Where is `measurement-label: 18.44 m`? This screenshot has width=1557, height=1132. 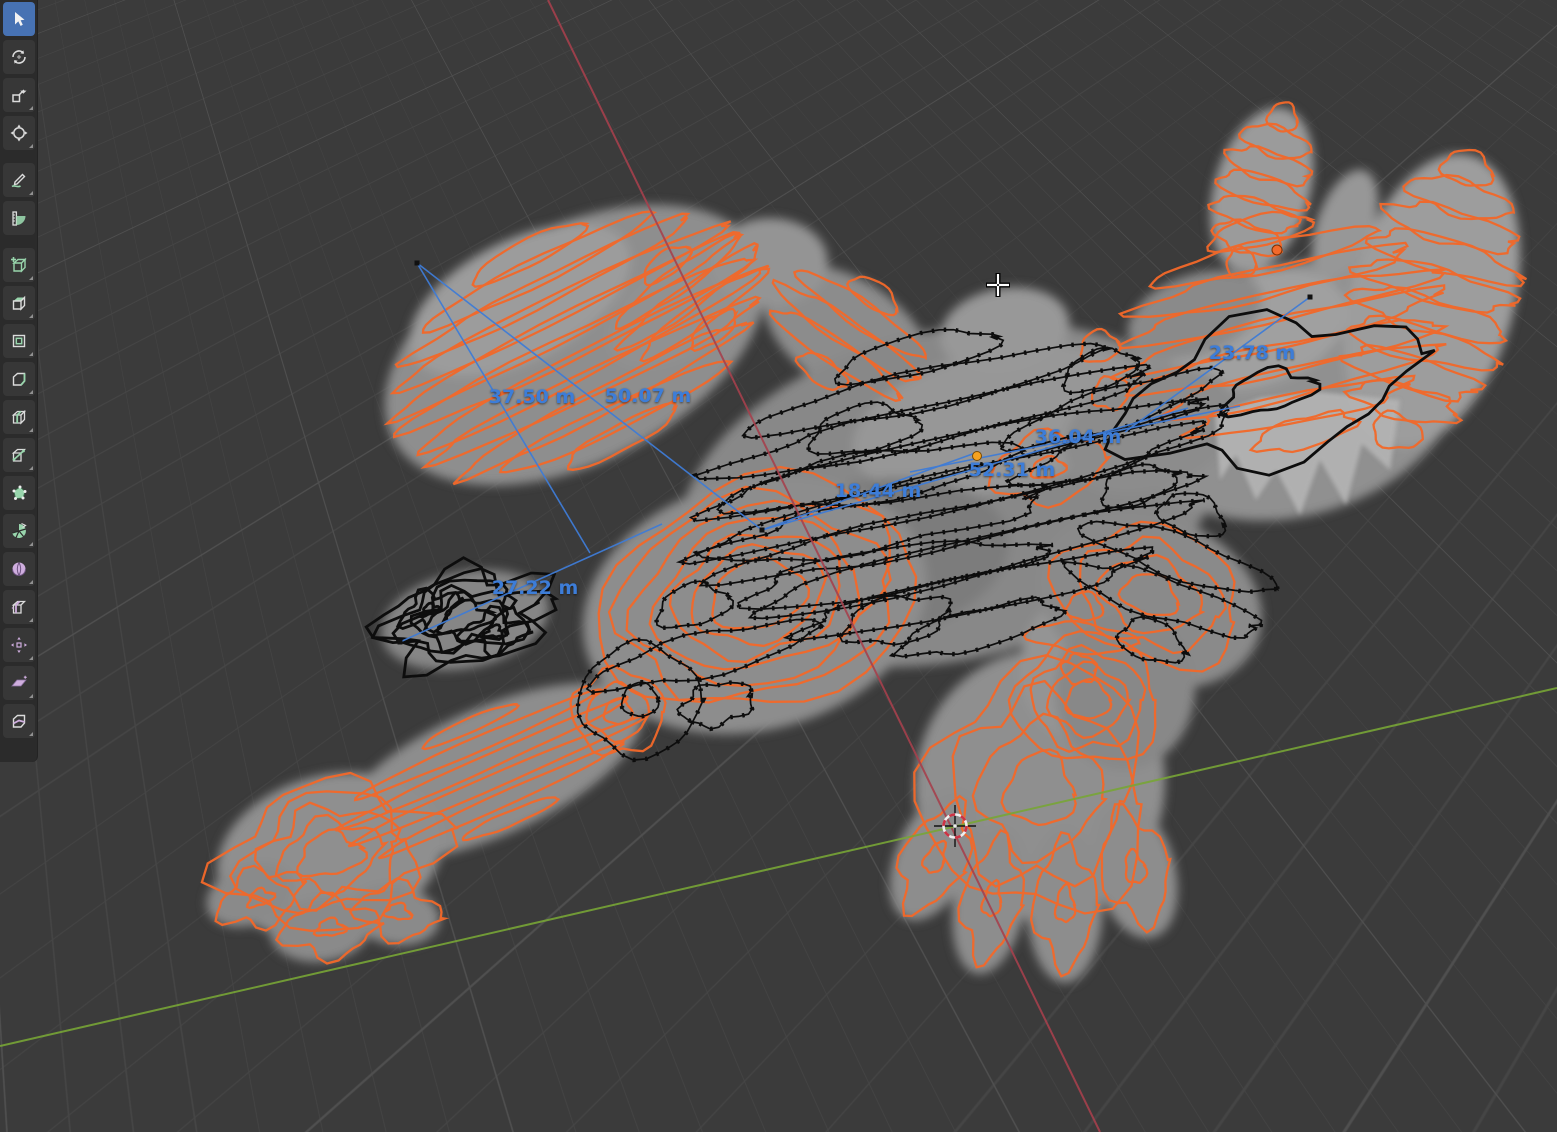
measurement-label: 18.44 m is located at coordinates (878, 491).